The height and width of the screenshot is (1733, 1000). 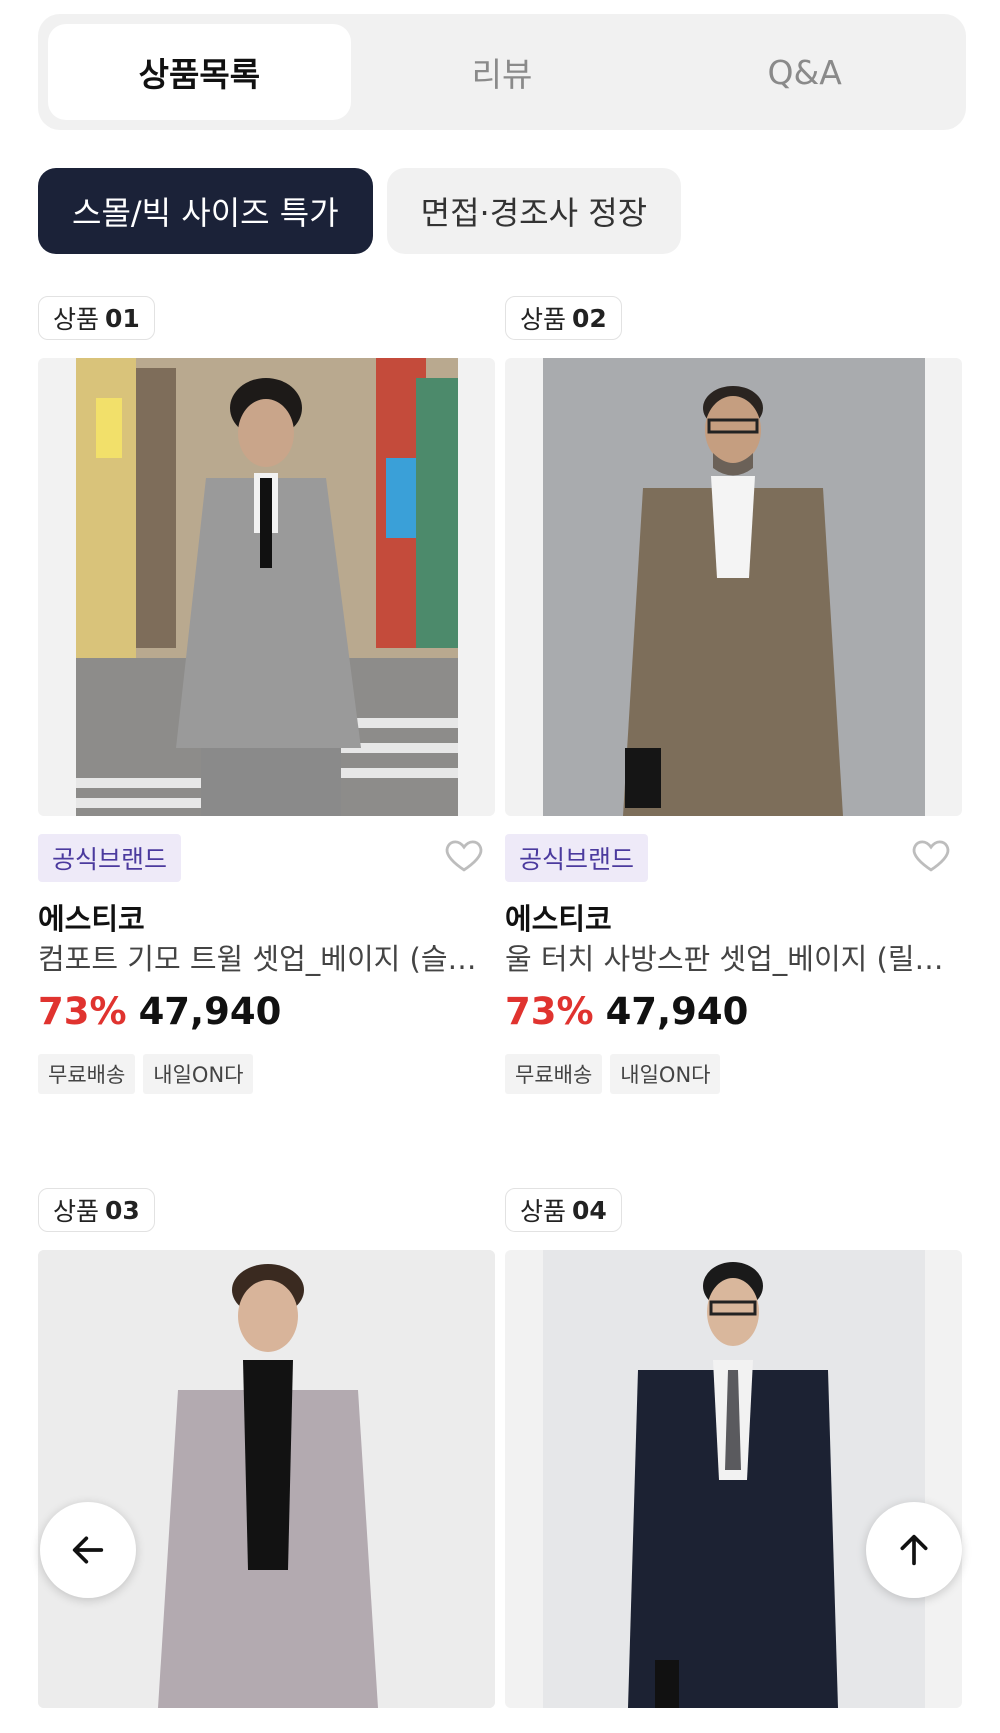 I want to click on product-number-badge: 상품 04, so click(x=563, y=1210).